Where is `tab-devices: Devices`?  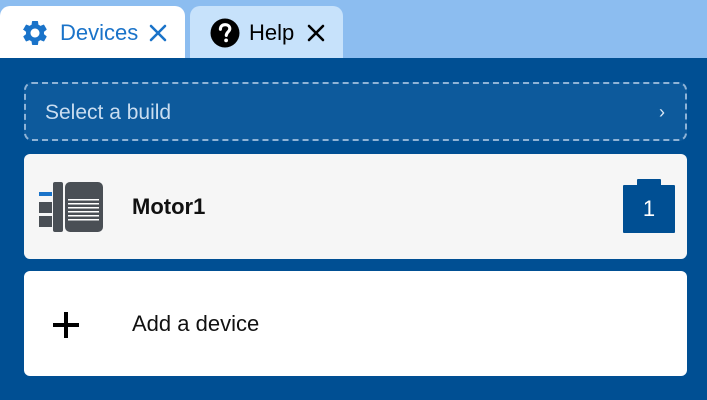
tab-devices: Devices is located at coordinates (92, 32).